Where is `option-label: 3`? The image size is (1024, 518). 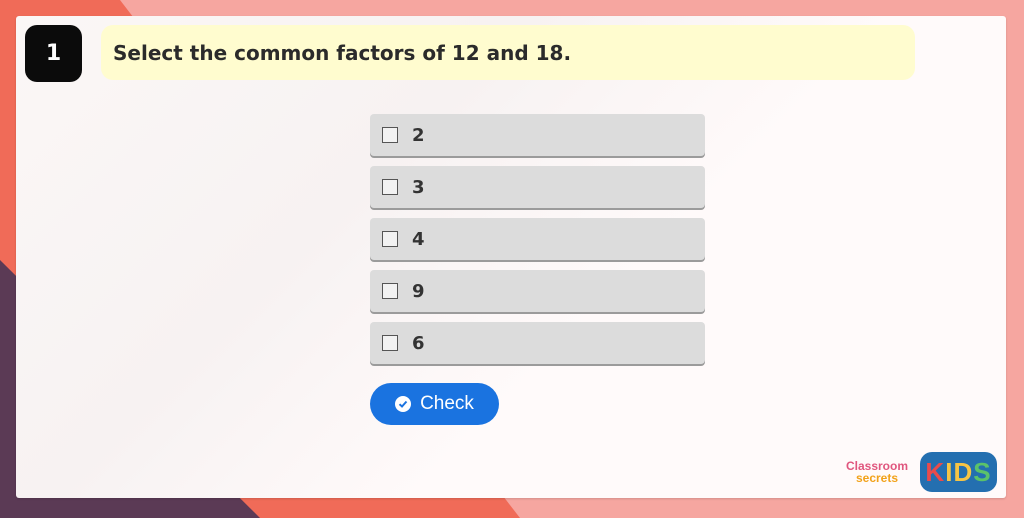 option-label: 3 is located at coordinates (418, 187).